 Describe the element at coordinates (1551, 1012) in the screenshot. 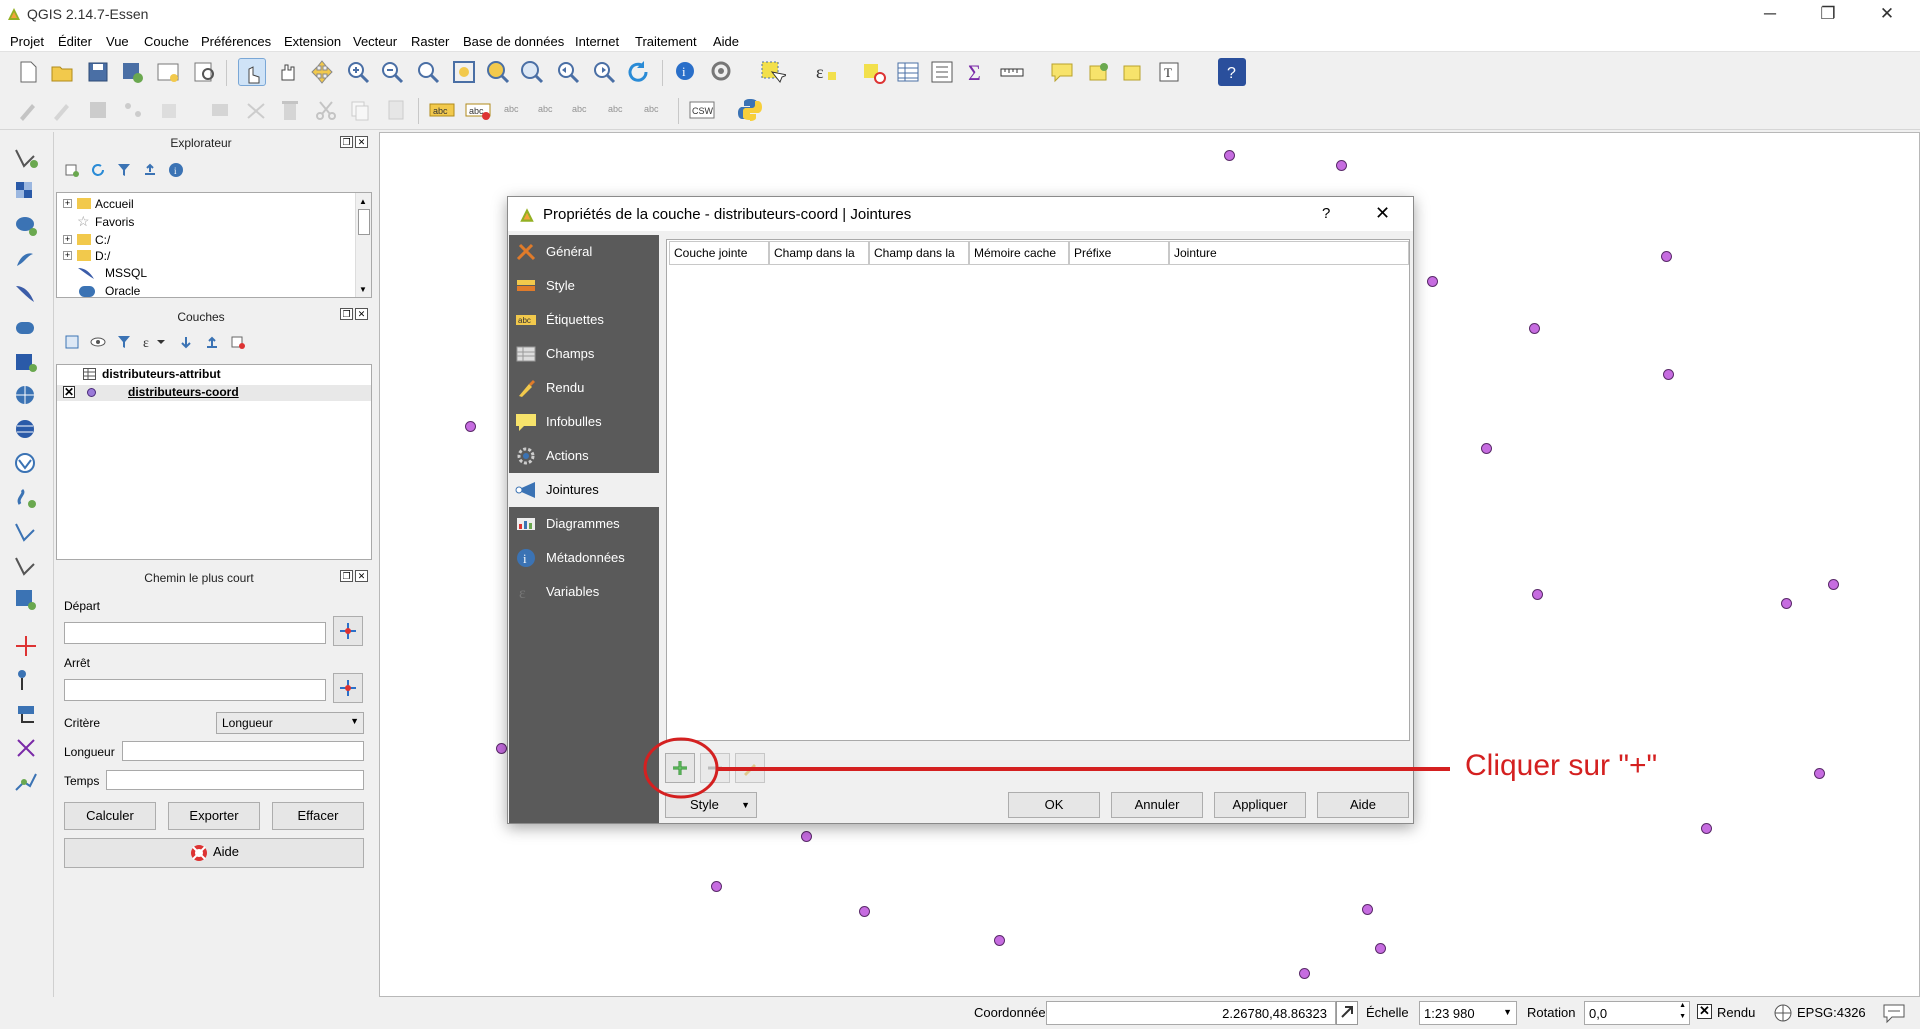

I see `rotation-label: Rotation` at that location.